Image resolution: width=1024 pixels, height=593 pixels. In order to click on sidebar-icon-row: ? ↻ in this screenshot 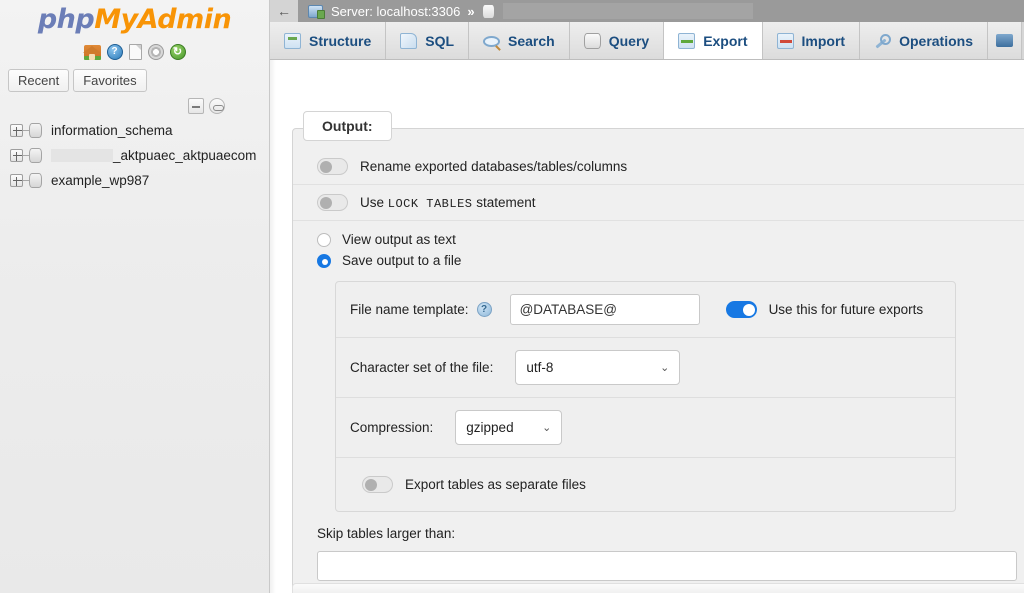, I will do `click(134, 52)`.